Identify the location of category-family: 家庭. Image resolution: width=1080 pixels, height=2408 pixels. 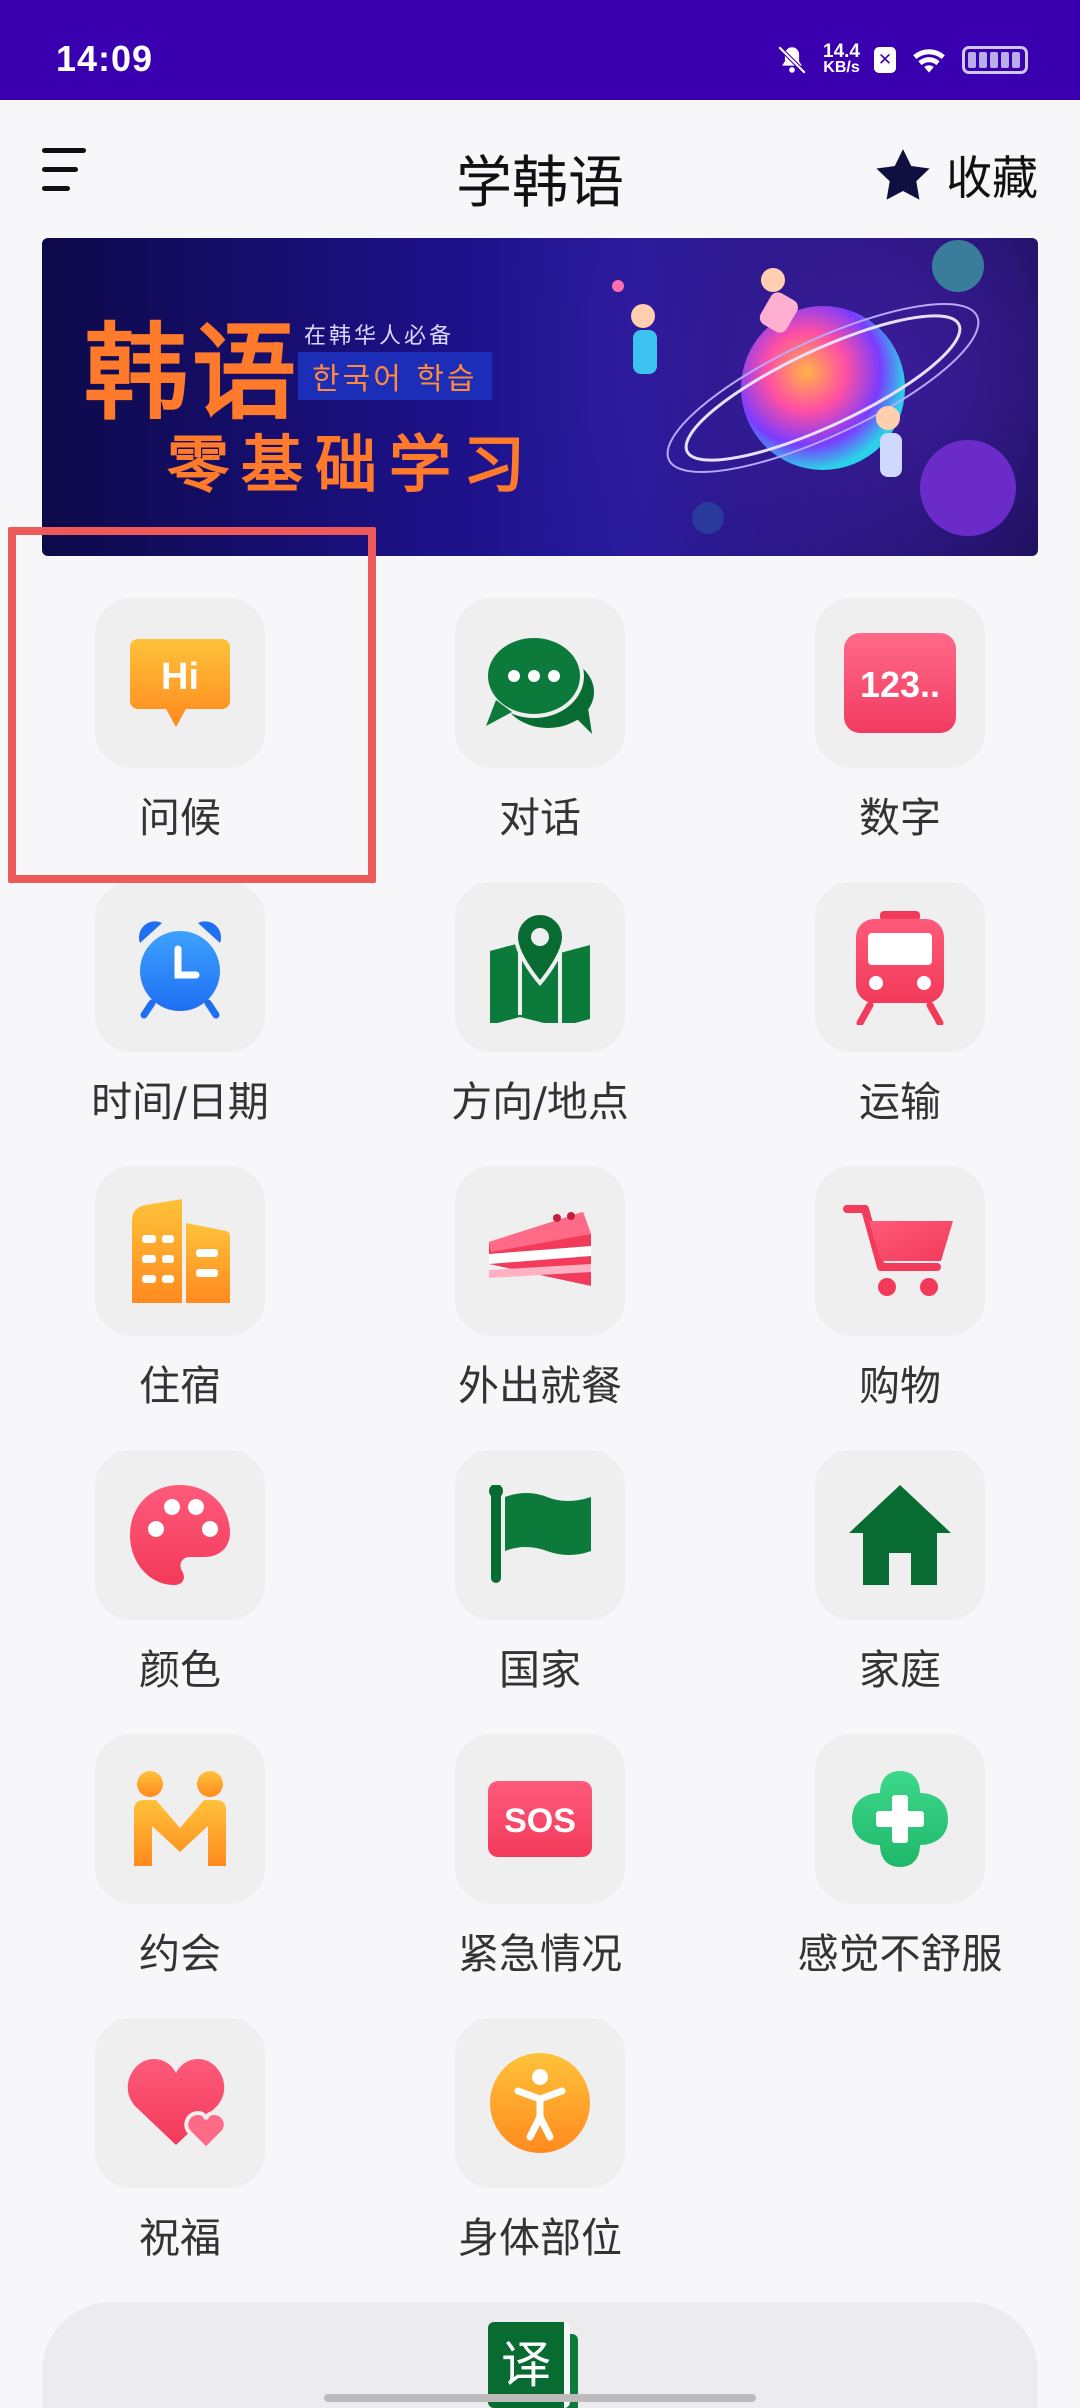
(900, 1580).